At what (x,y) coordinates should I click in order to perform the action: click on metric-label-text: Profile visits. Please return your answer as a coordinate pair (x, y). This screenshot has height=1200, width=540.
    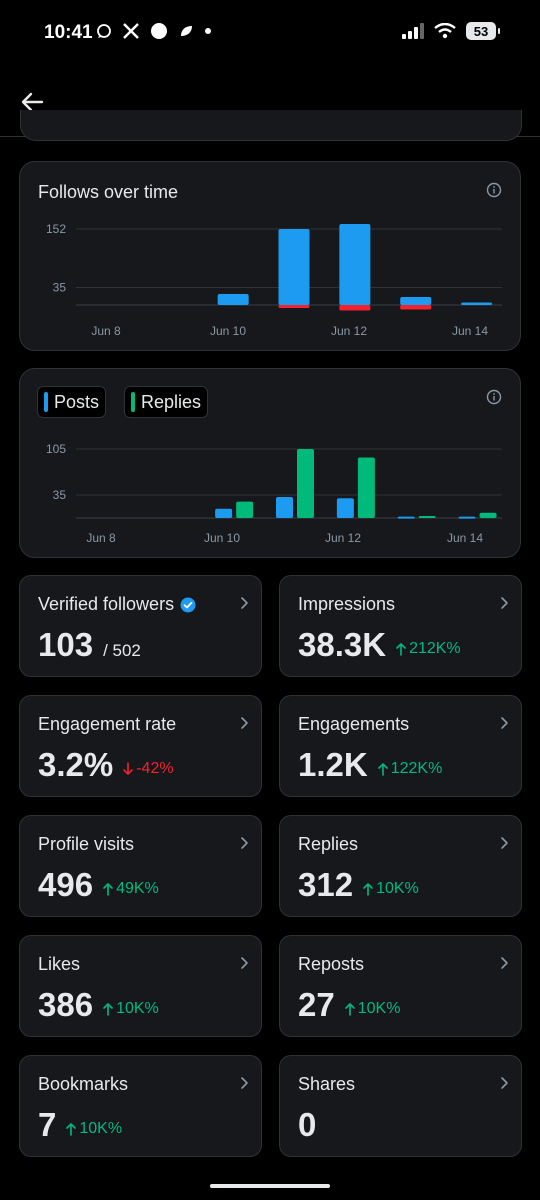
    Looking at the image, I should click on (86, 844).